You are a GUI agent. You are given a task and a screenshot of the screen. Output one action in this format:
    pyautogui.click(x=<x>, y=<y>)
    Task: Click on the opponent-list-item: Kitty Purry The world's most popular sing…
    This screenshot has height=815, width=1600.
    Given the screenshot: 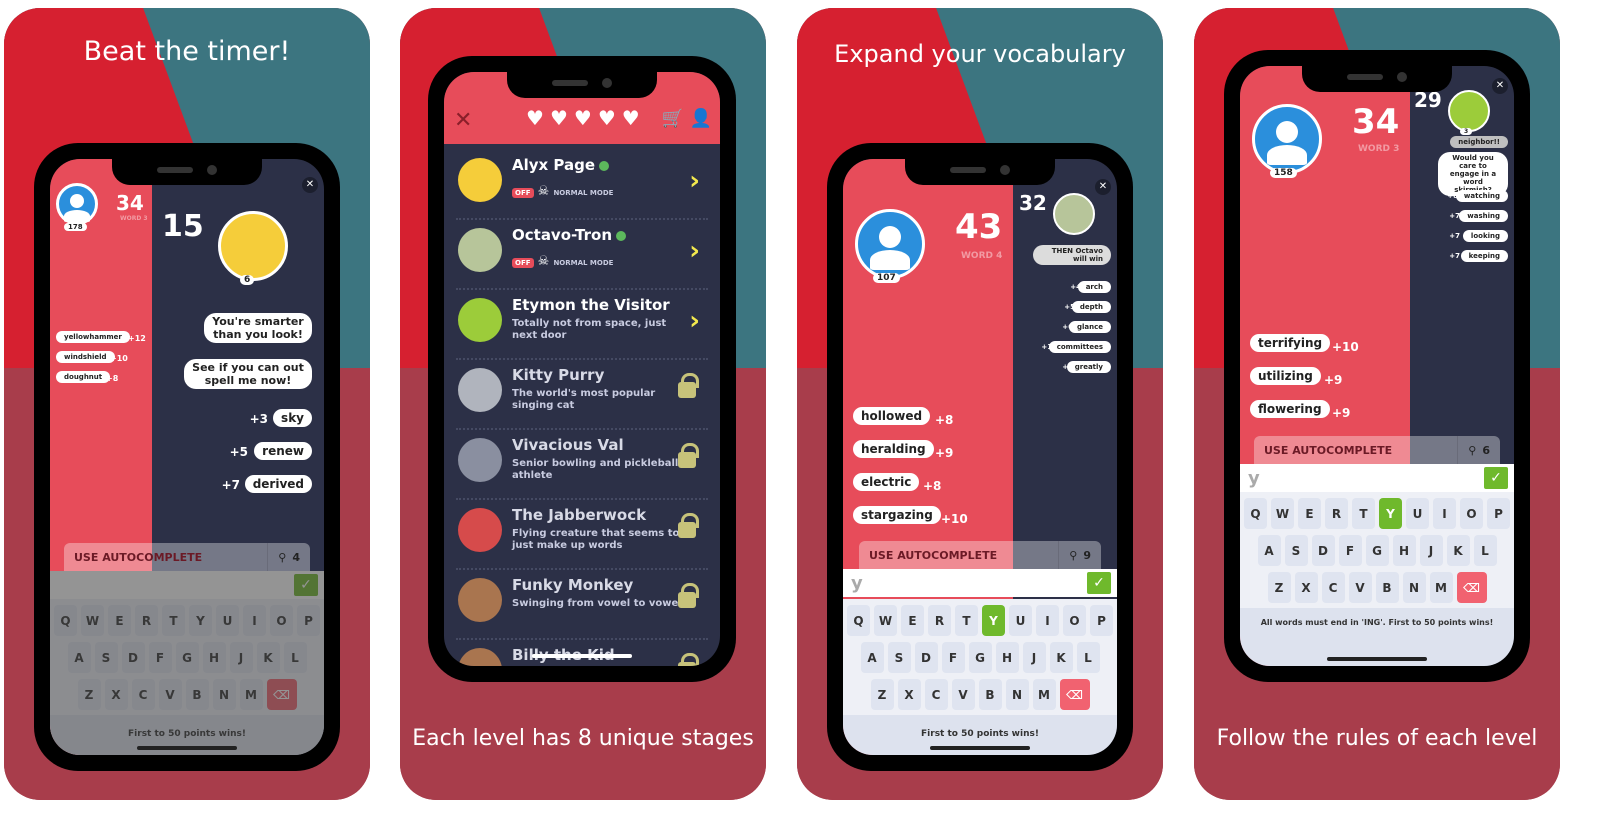 What is the action you would take?
    pyautogui.click(x=582, y=395)
    